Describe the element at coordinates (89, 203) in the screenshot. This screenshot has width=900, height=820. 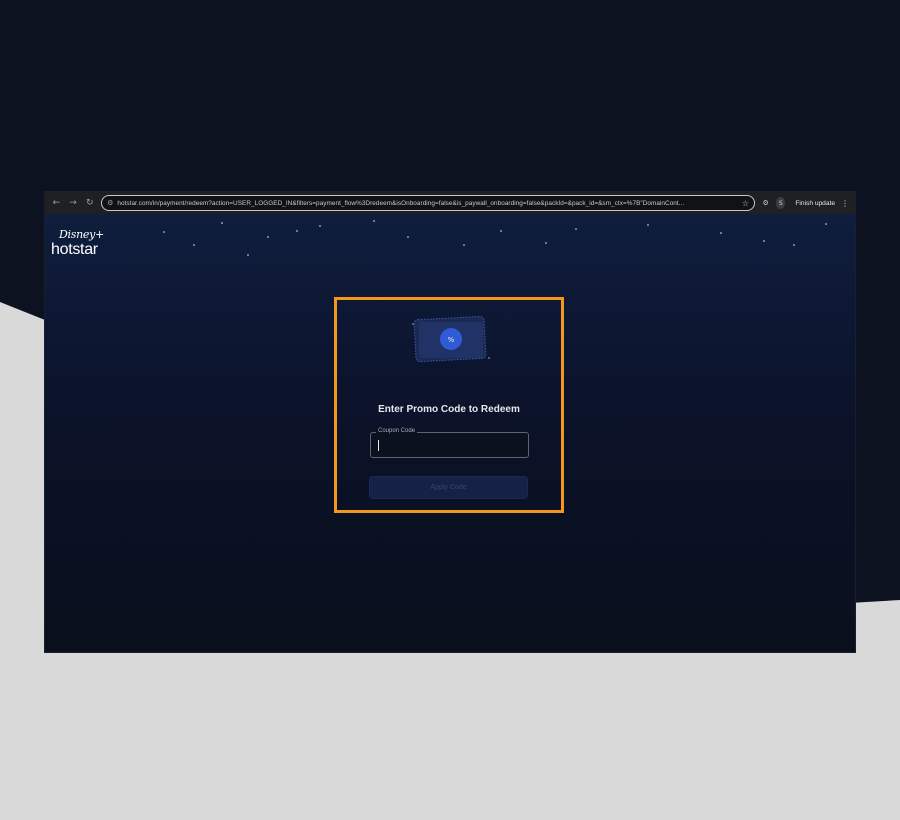
I see `reload-icon: ↻` at that location.